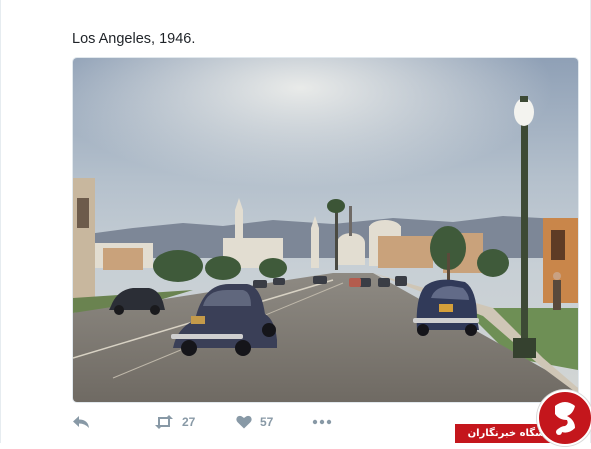 The width and height of the screenshot is (591, 449). I want to click on card-left-border, so click(0, 221).